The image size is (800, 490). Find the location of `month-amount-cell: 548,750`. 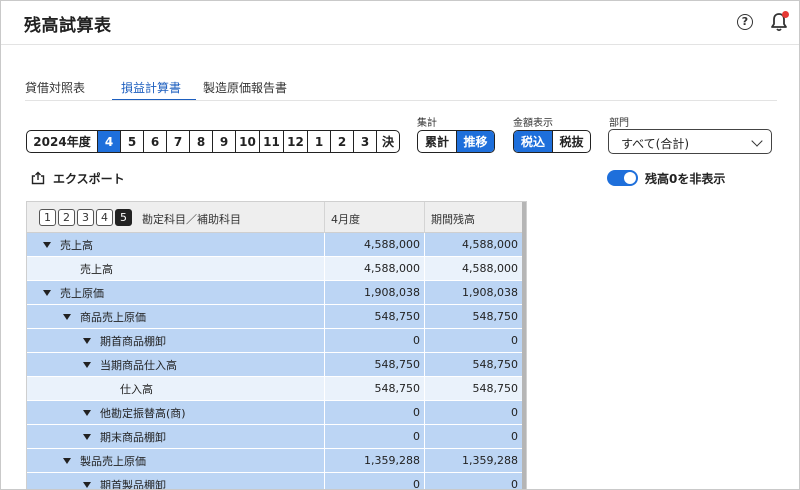

month-amount-cell: 548,750 is located at coordinates (374, 388).